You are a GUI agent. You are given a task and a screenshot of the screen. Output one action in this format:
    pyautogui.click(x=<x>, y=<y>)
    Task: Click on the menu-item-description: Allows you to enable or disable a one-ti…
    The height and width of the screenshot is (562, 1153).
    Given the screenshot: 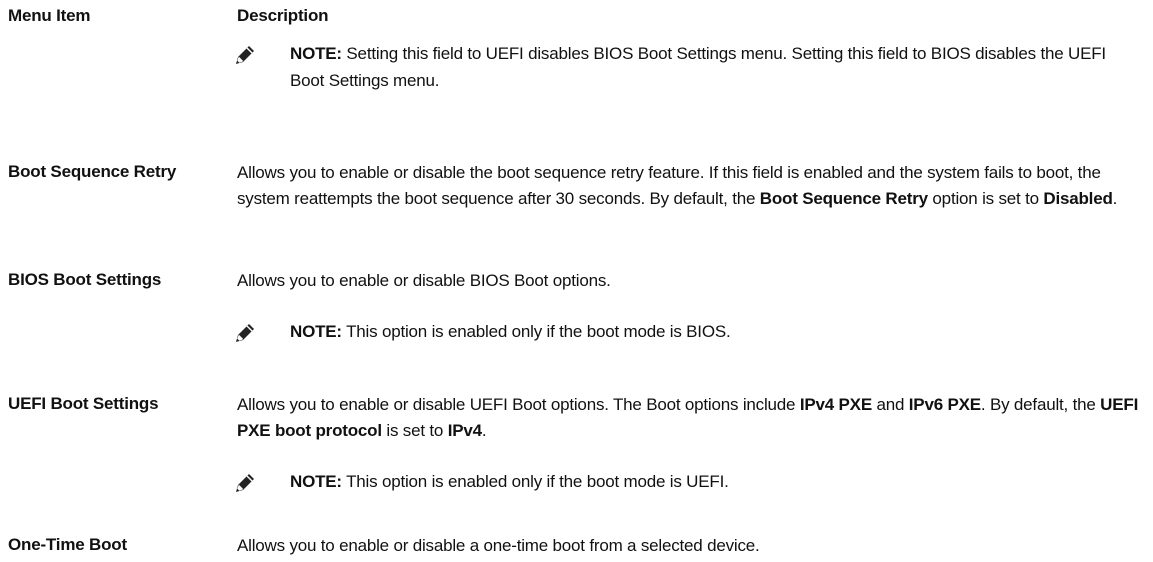 What is the action you would take?
    pyautogui.click(x=498, y=545)
    